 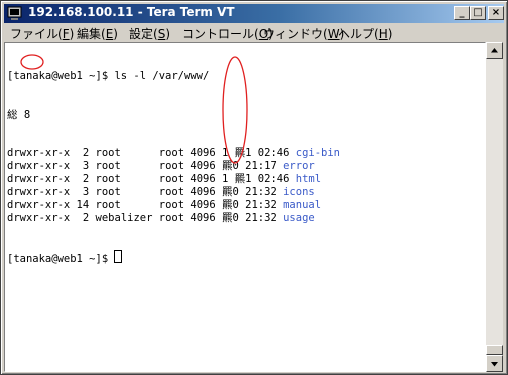 I want to click on ls-owner: webalizer, so click(x=124, y=217).